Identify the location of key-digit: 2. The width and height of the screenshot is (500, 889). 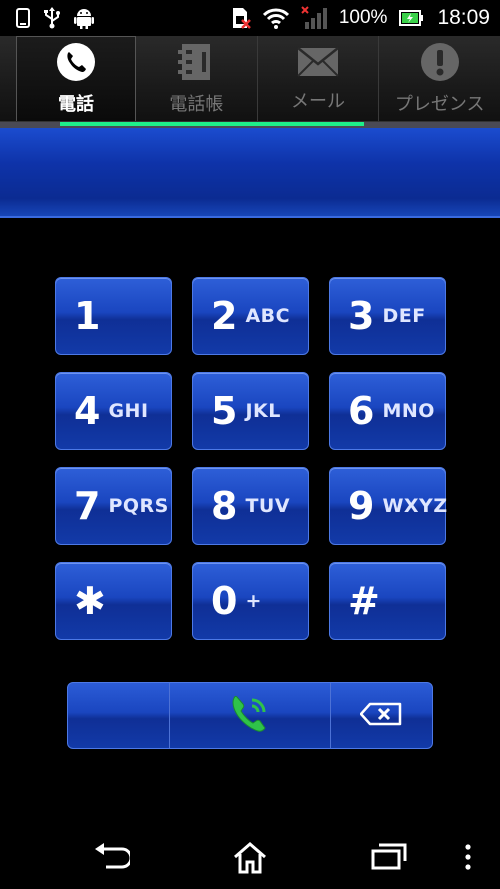
(224, 316).